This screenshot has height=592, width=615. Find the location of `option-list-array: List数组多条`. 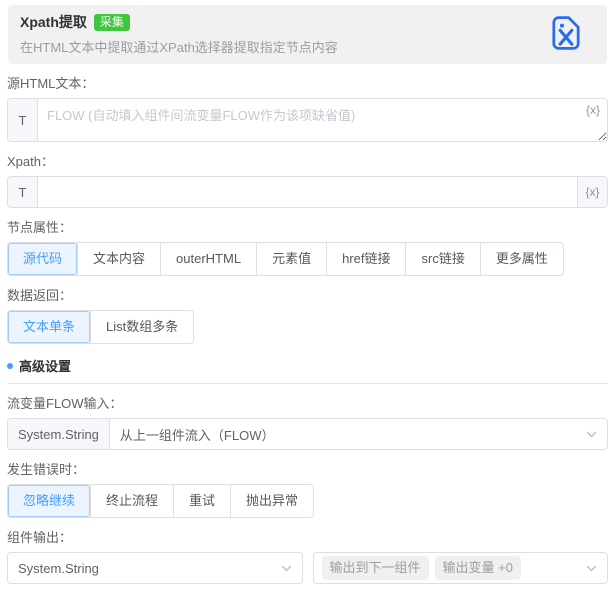

option-list-array: List数组多条 is located at coordinates (141, 327).